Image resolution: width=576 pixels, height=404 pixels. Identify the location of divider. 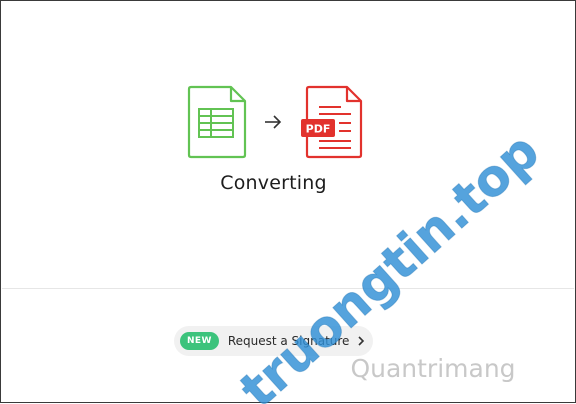
(288, 288).